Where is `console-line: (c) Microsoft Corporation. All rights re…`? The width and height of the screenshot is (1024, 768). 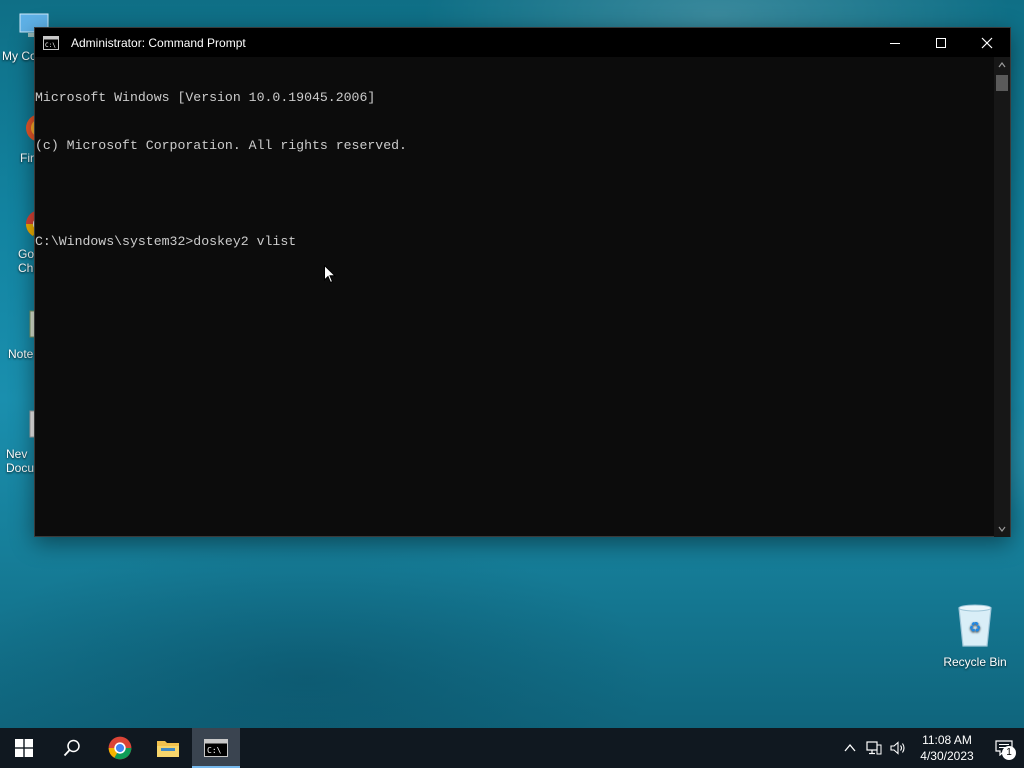 console-line: (c) Microsoft Corporation. All rights re… is located at coordinates (221, 145).